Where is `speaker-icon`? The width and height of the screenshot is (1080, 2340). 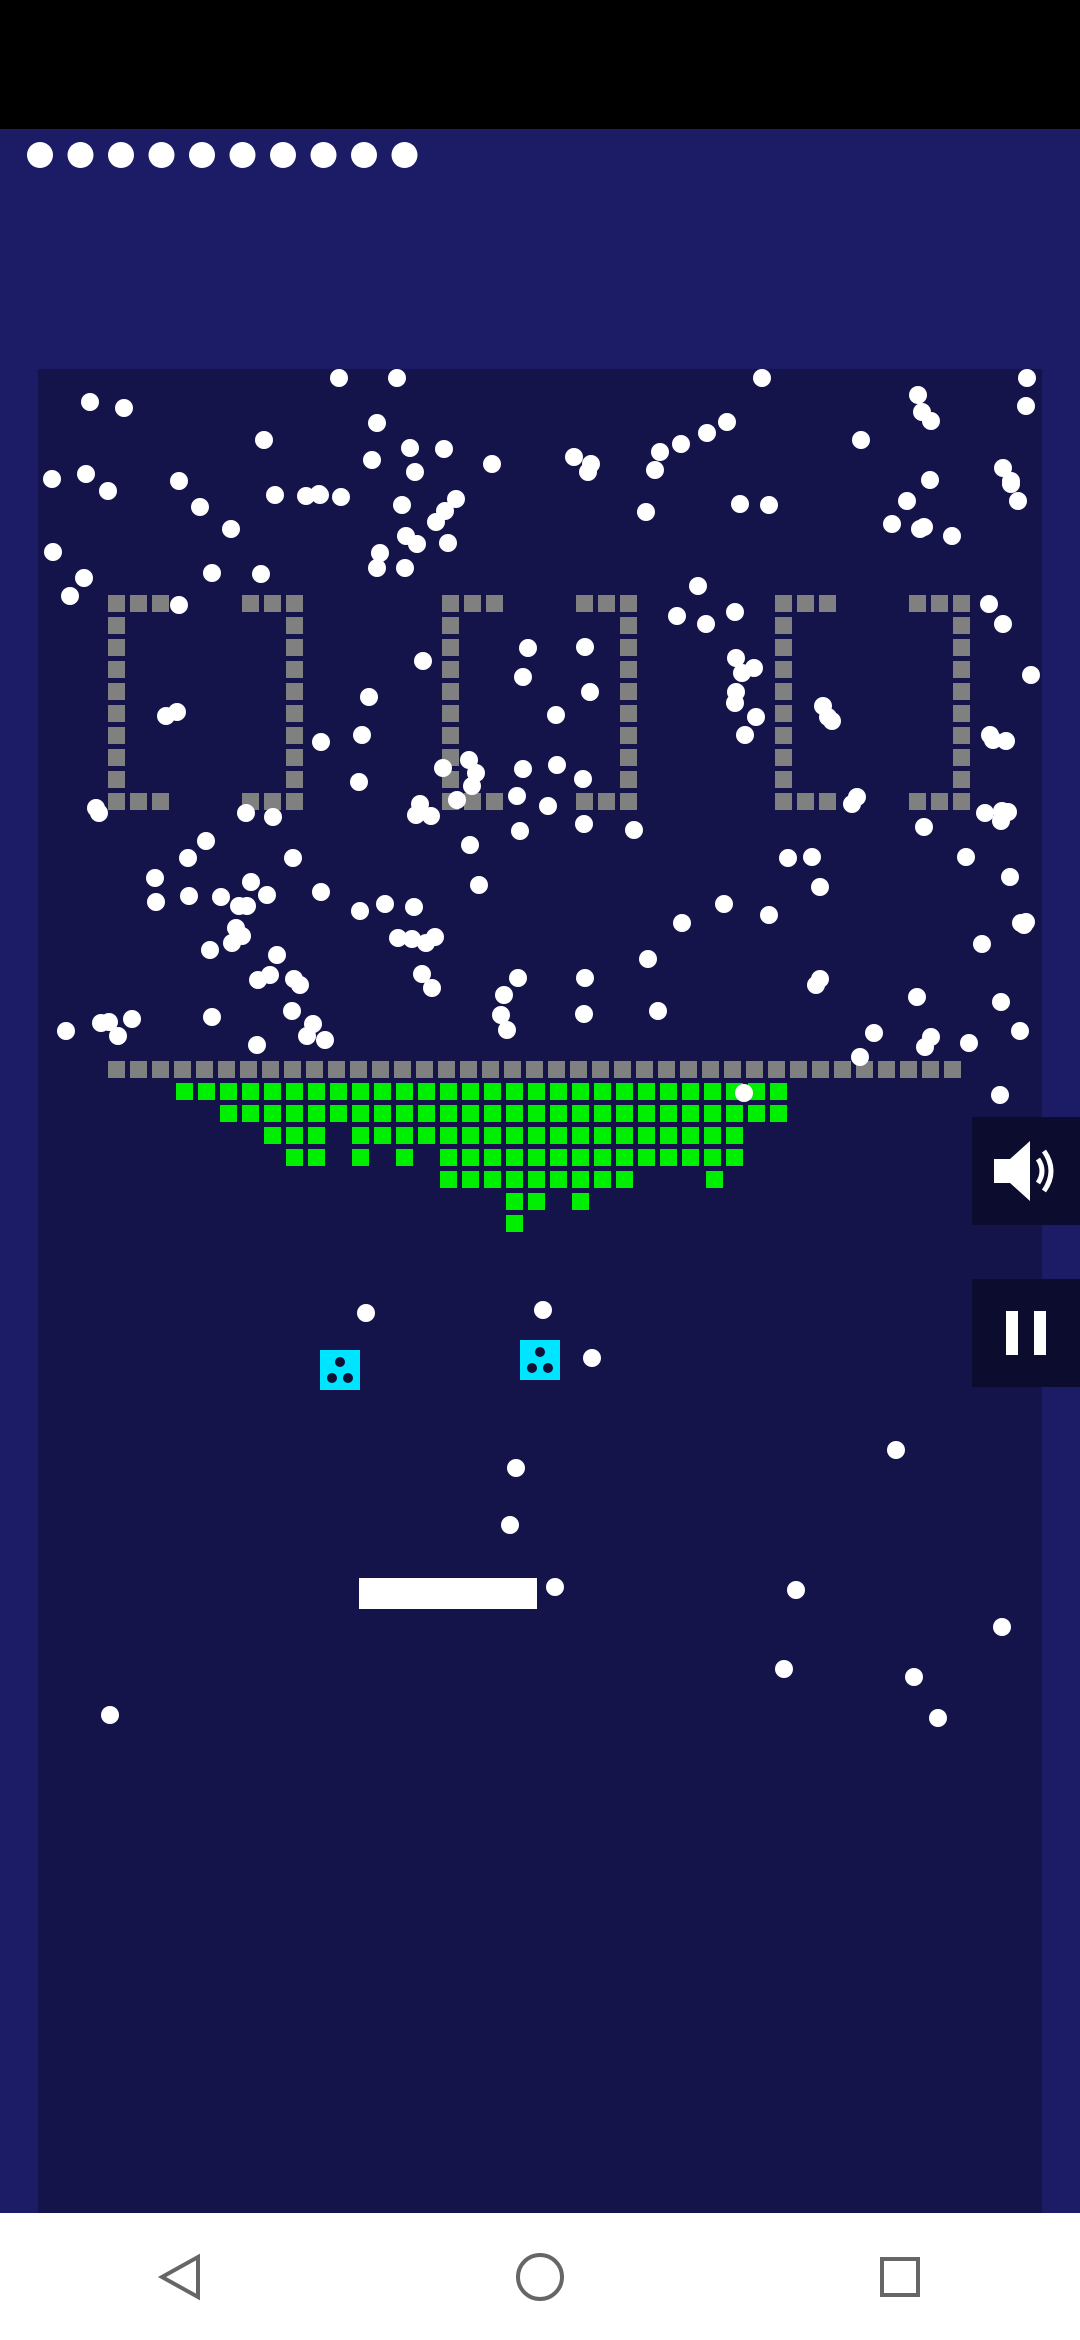 speaker-icon is located at coordinates (1024, 1171).